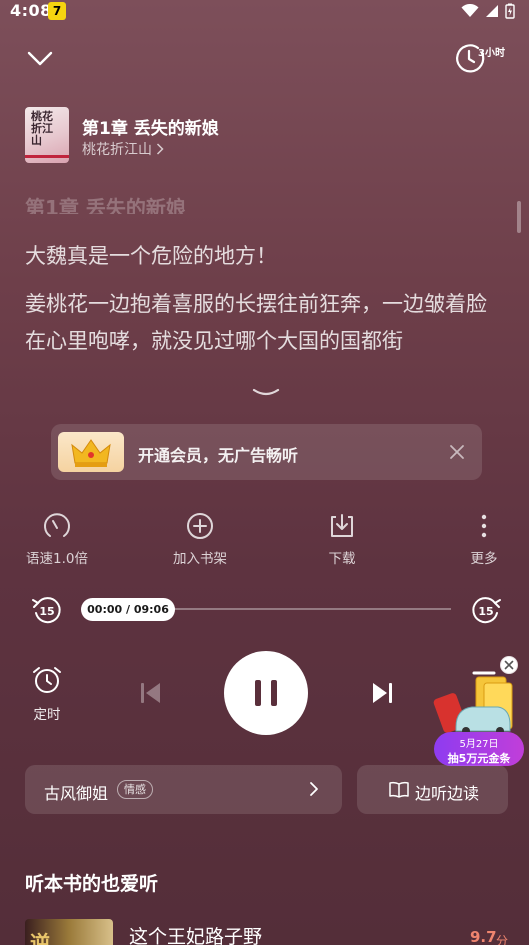 Image resolution: width=529 pixels, height=945 pixels. I want to click on crown-icon, so click(91, 452).